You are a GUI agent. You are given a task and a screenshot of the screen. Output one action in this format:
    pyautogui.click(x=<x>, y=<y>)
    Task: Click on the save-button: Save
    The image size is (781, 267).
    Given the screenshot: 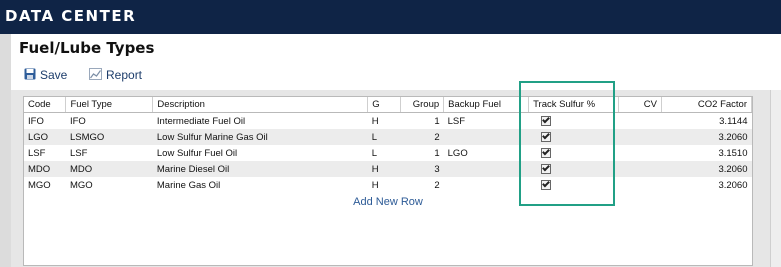 What is the action you would take?
    pyautogui.click(x=45, y=75)
    